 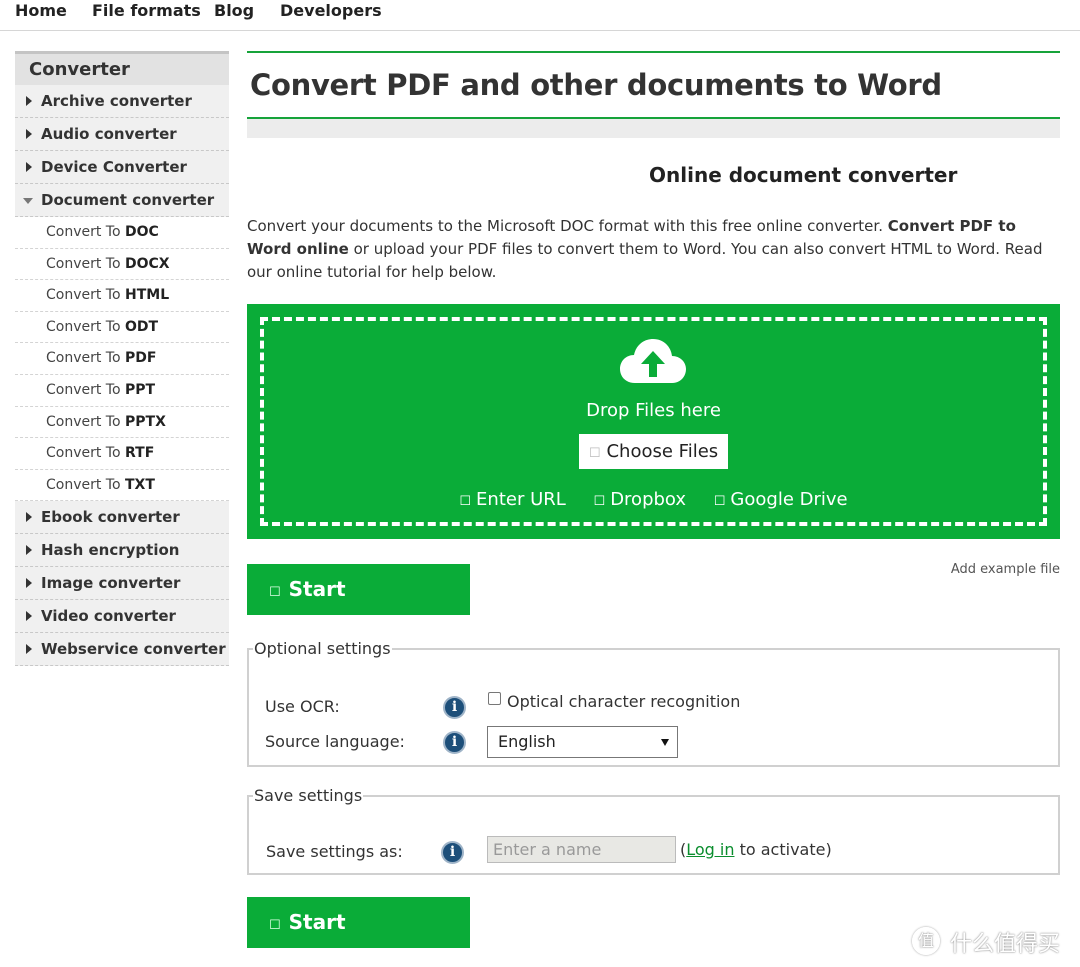 I want to click on ocr-checkbox-label: Optical character recognition, so click(x=624, y=701).